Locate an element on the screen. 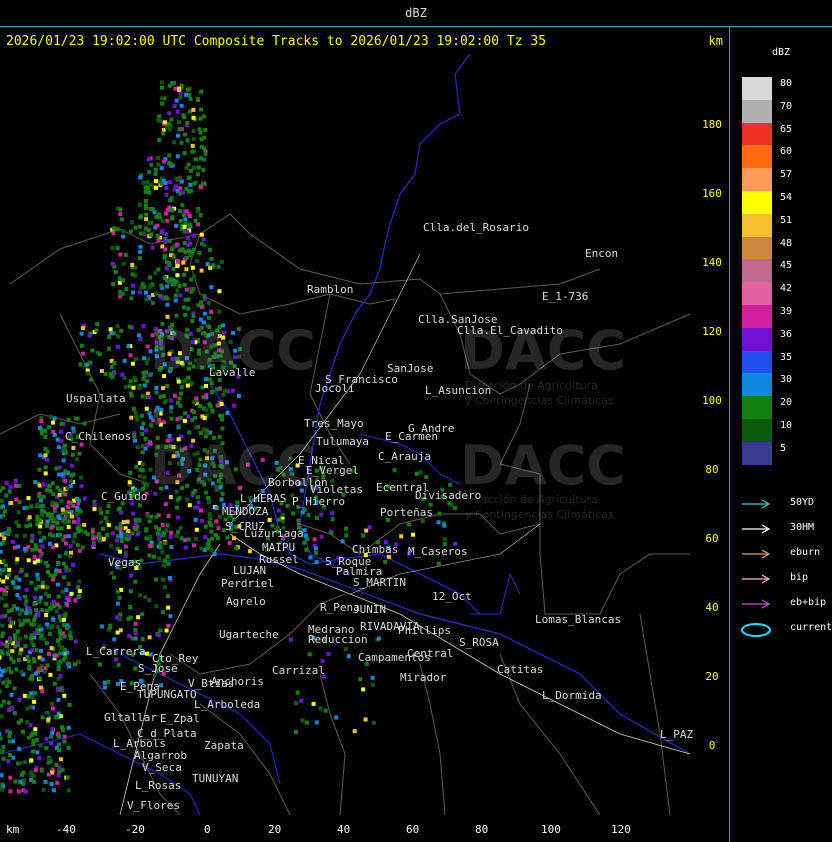 Image resolution: width=832 pixels, height=842 pixels. track-legend-label: 50YD is located at coordinates (802, 502).